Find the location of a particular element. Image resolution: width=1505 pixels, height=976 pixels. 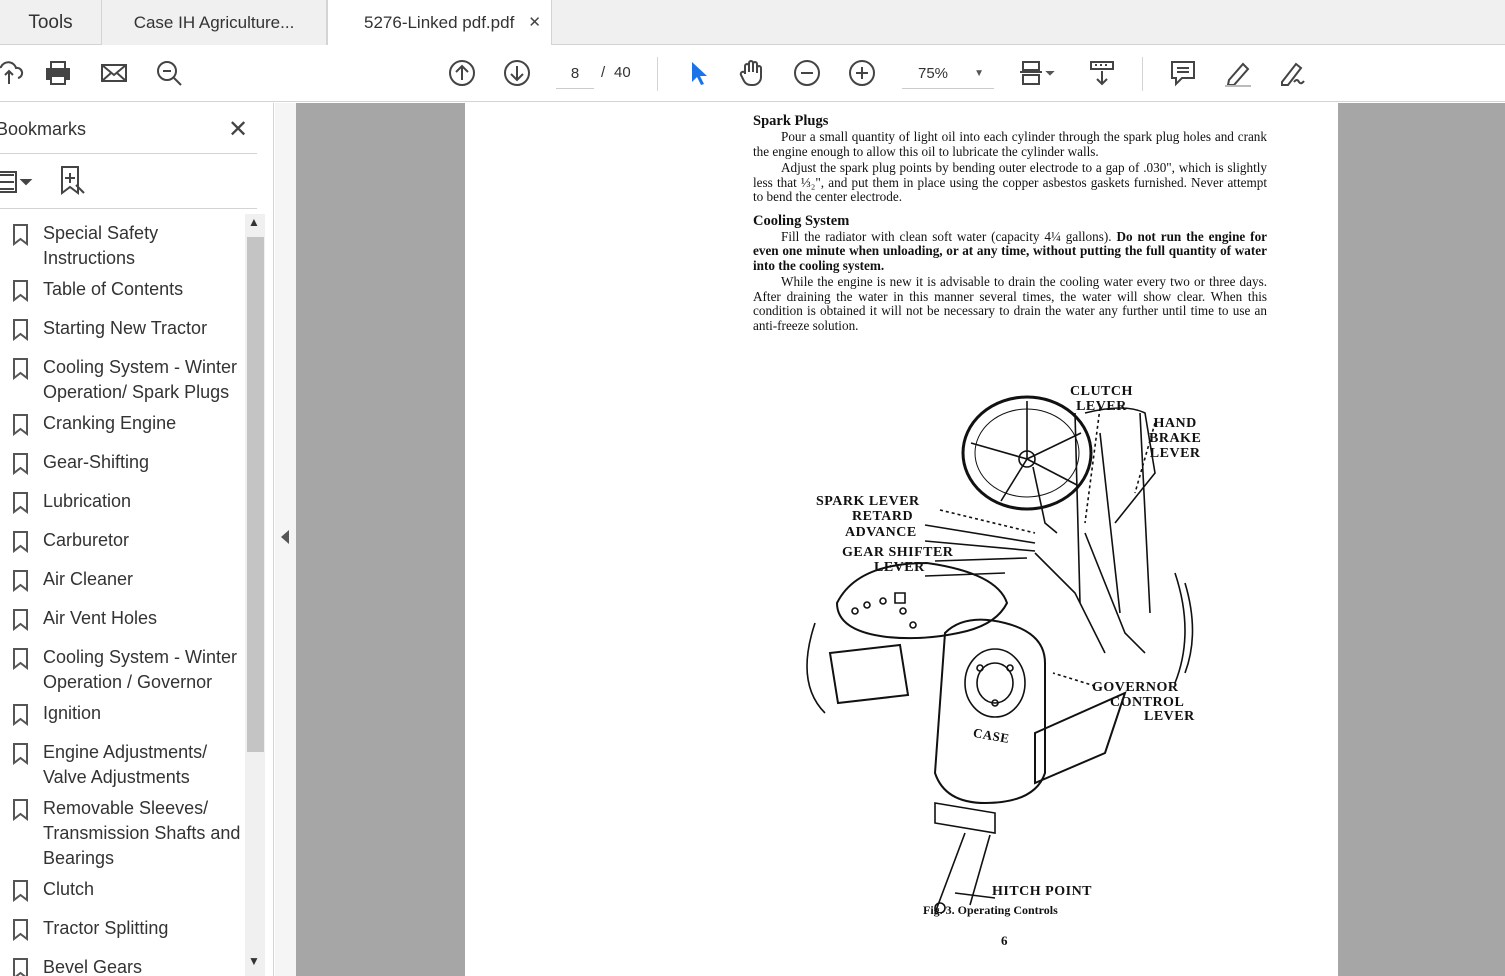

comment-icon is located at coordinates (1183, 73).